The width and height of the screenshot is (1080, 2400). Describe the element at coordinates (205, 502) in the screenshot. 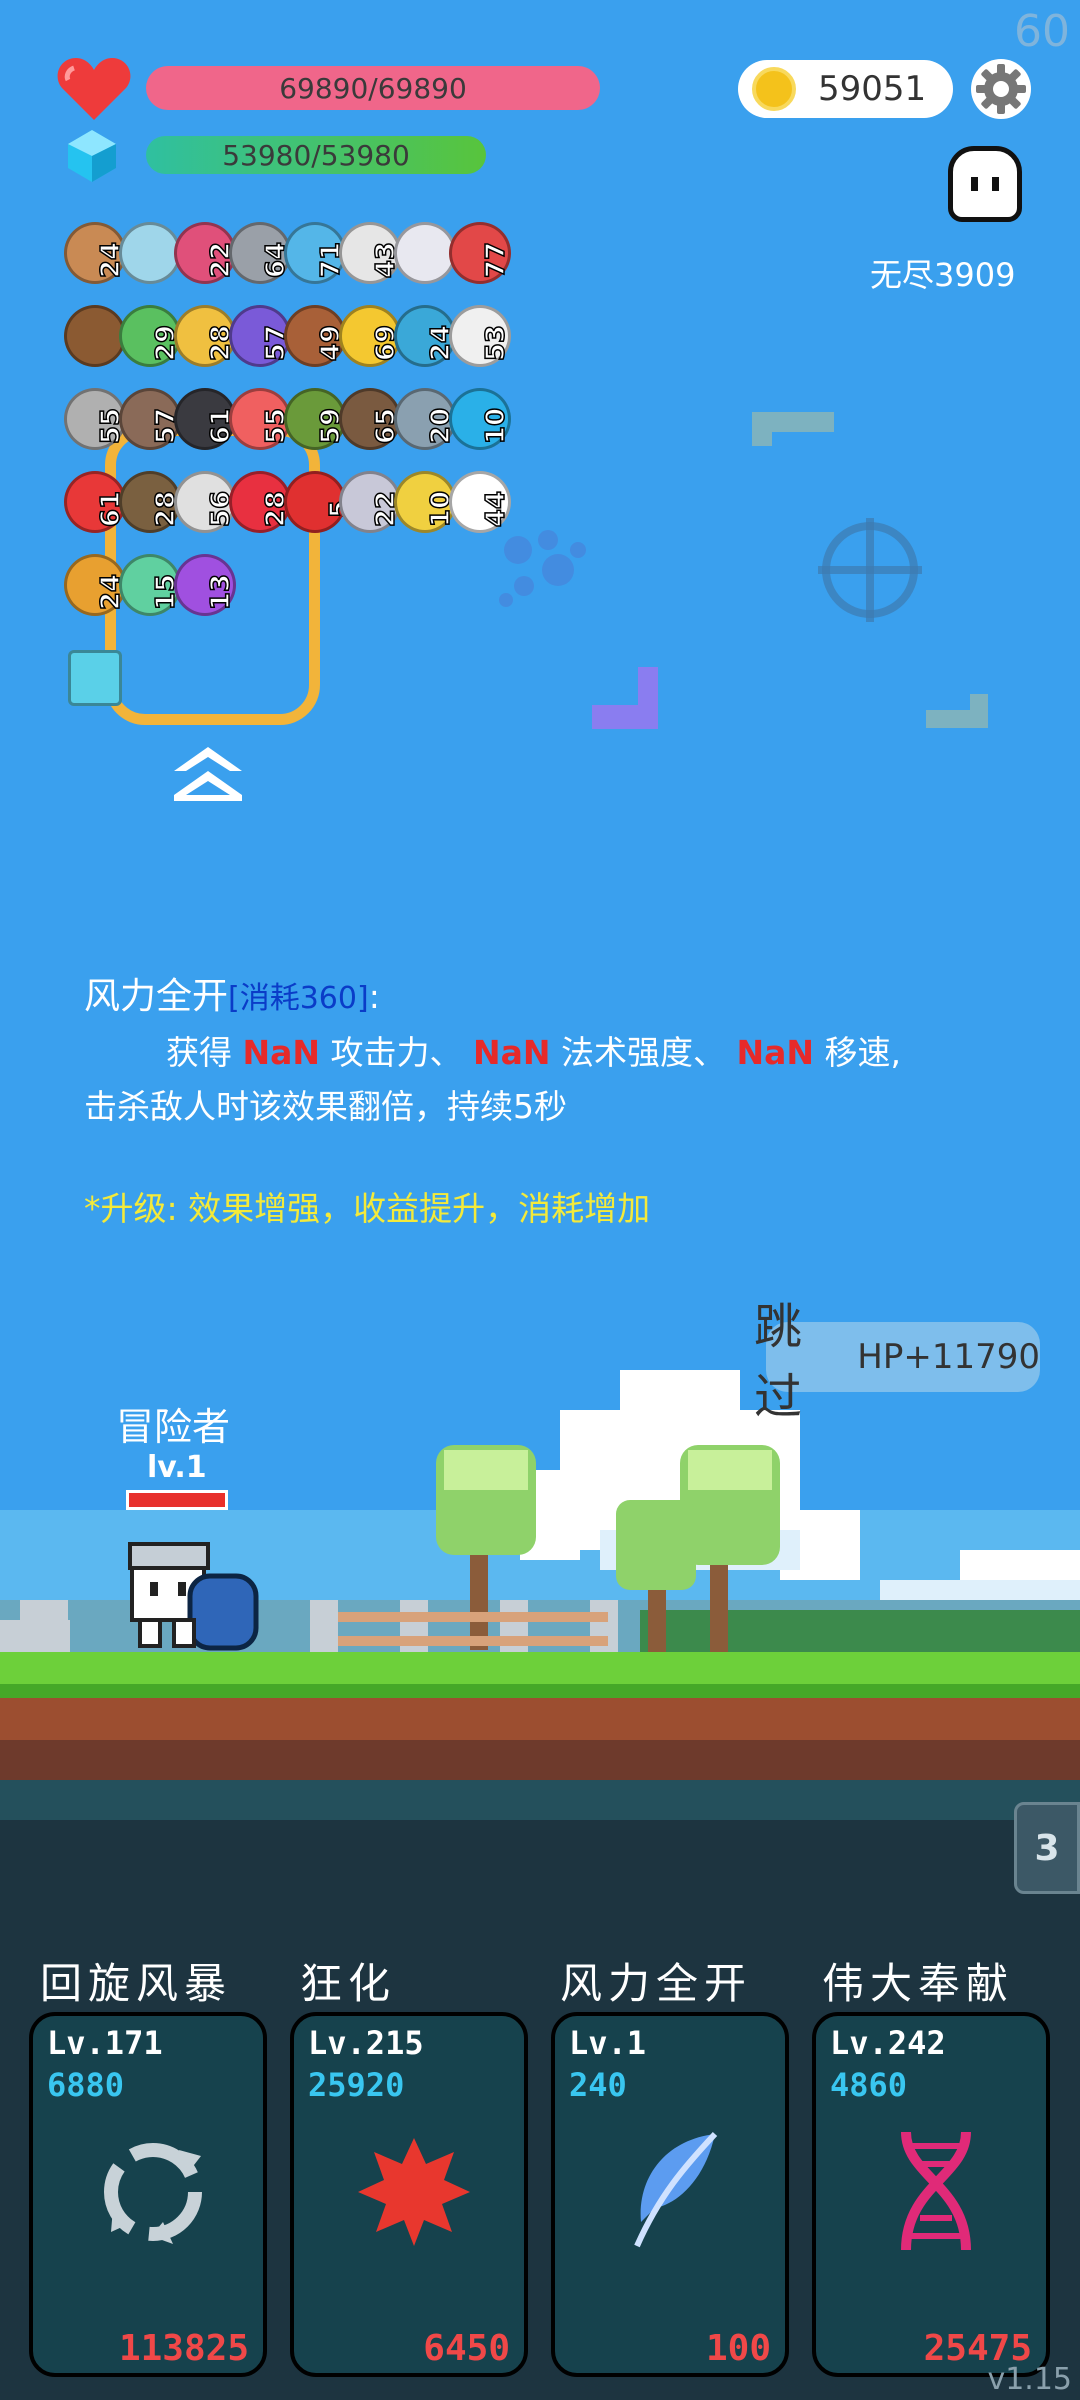

I see `dice-icon: 56` at that location.